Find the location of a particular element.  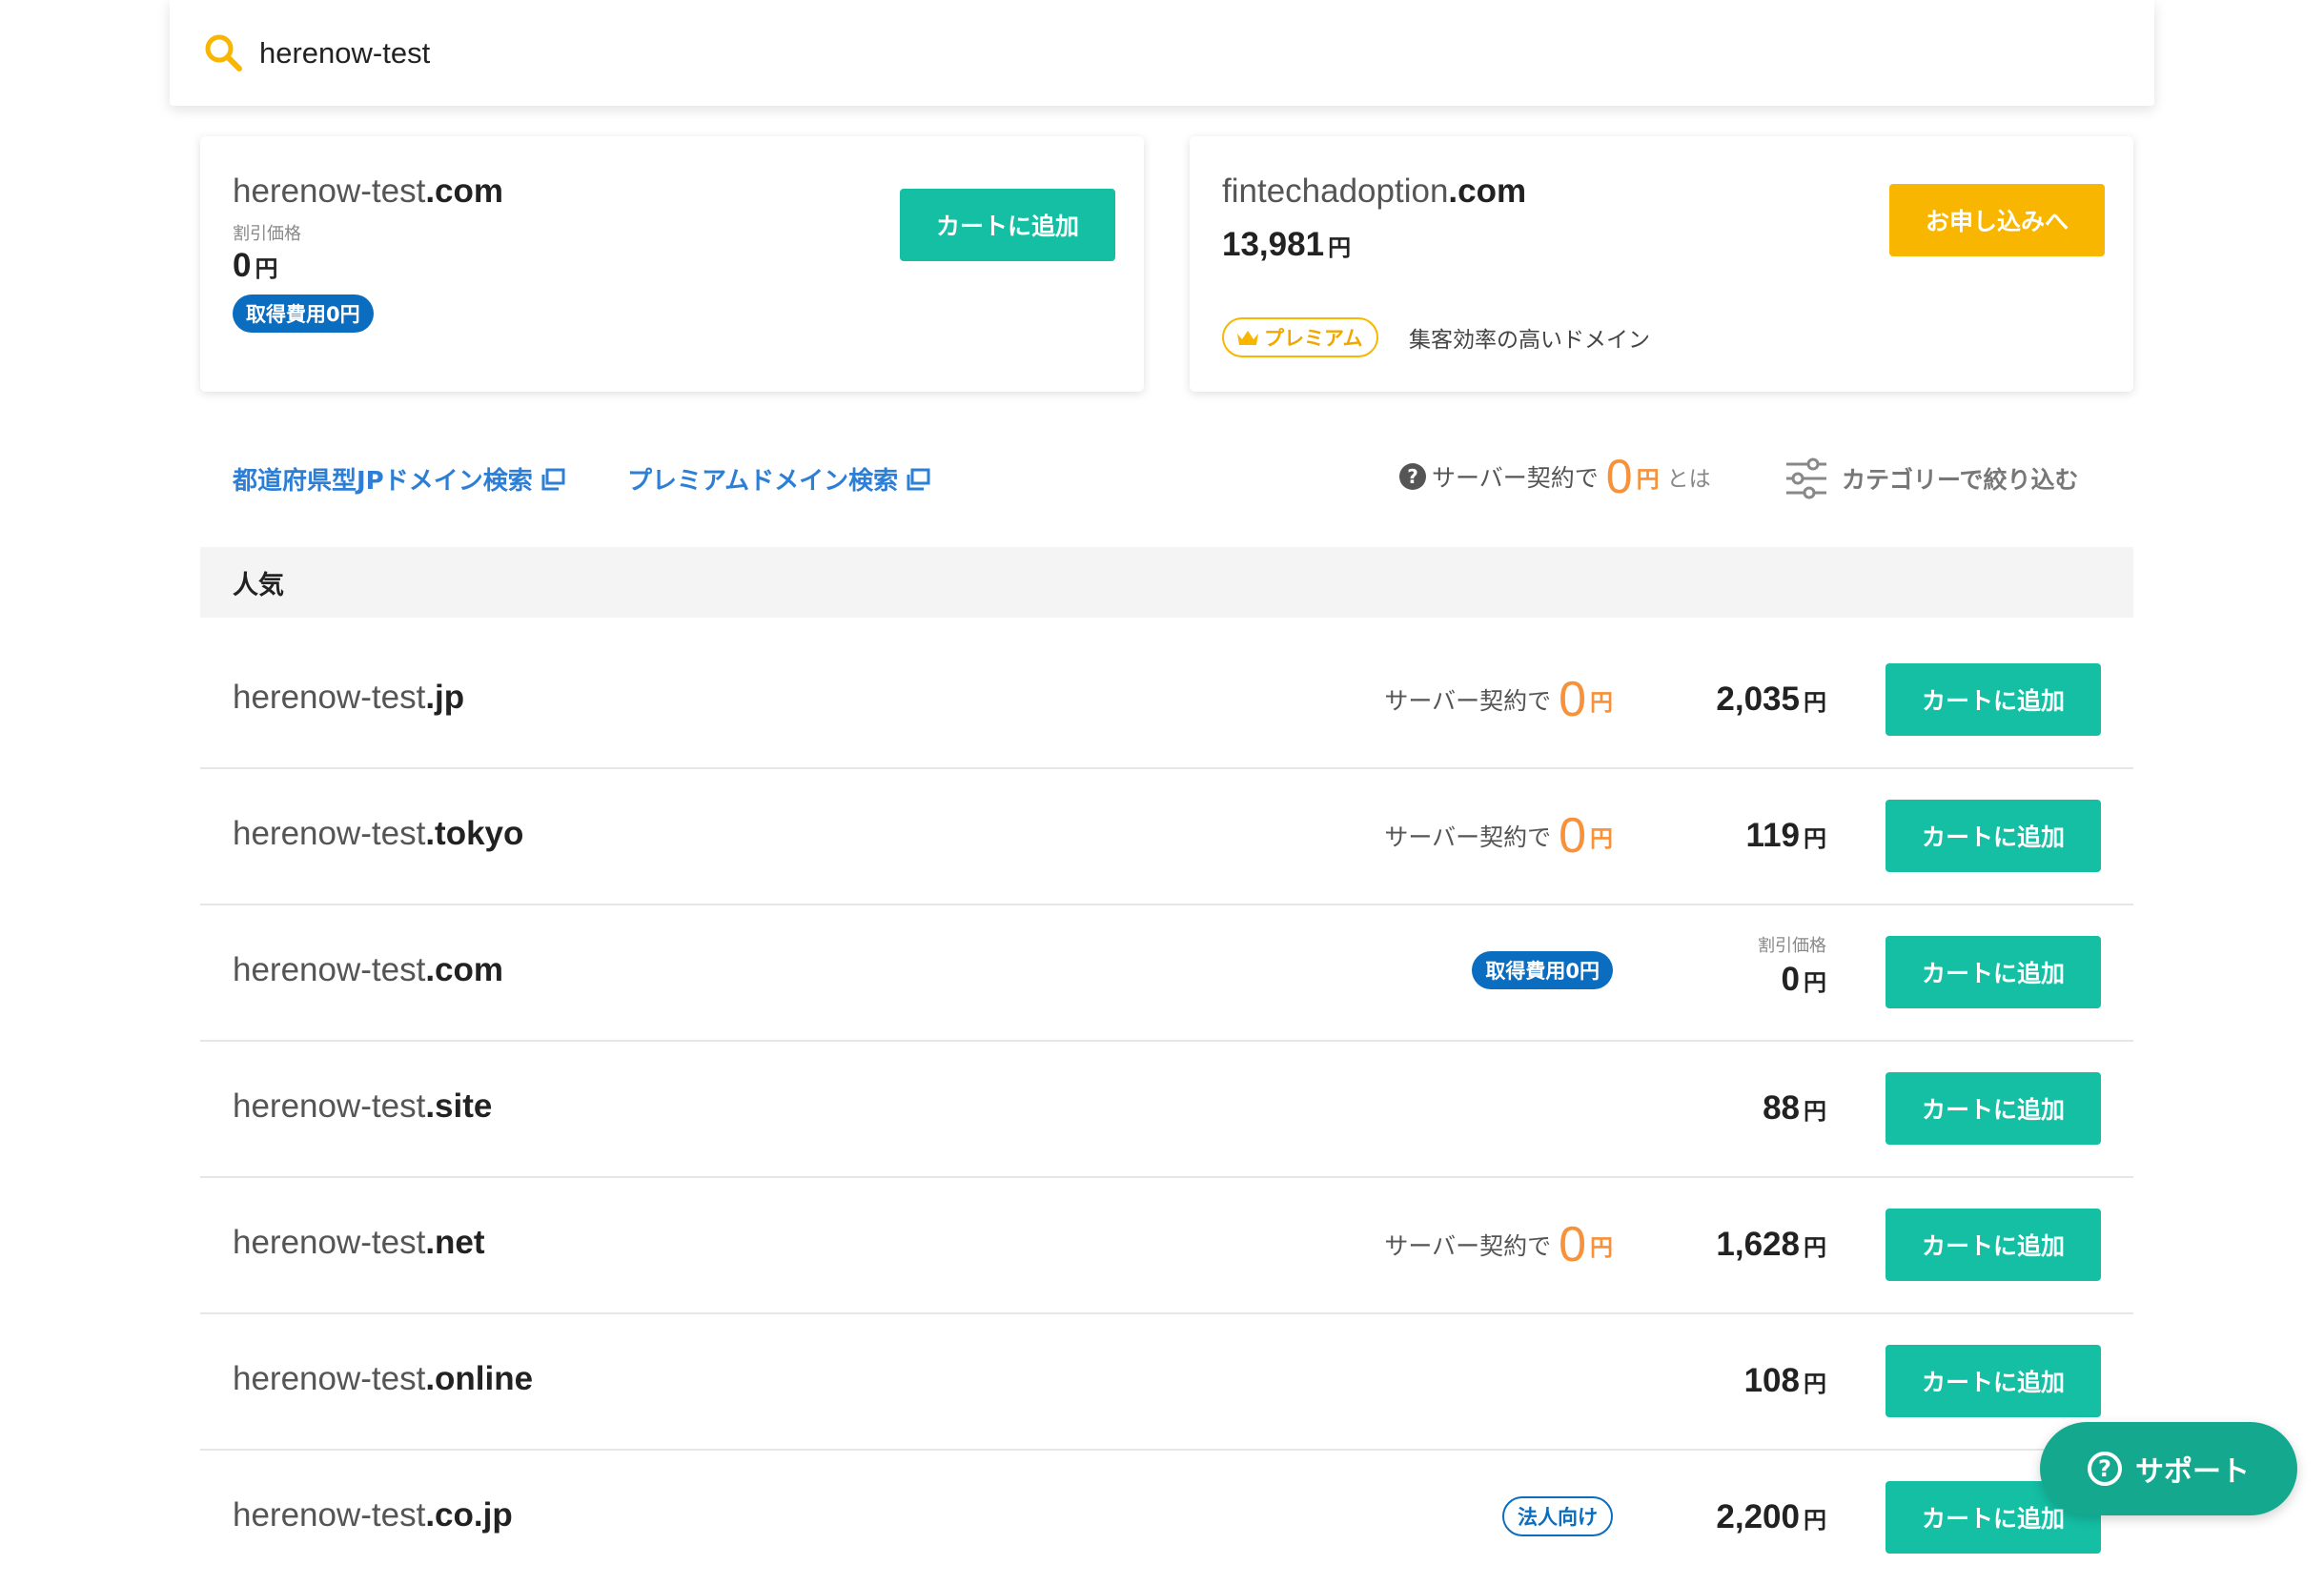

server-note-zero: 0 is located at coordinates (1619, 476).